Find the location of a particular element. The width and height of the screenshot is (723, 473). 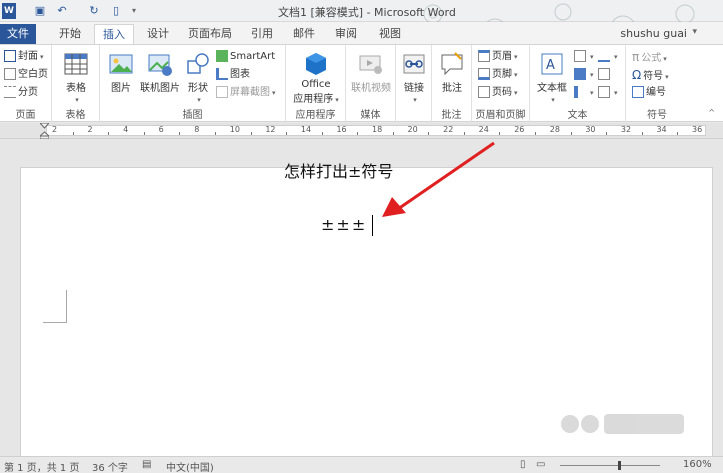

save-icon: ▣ is located at coordinates (40, 11).